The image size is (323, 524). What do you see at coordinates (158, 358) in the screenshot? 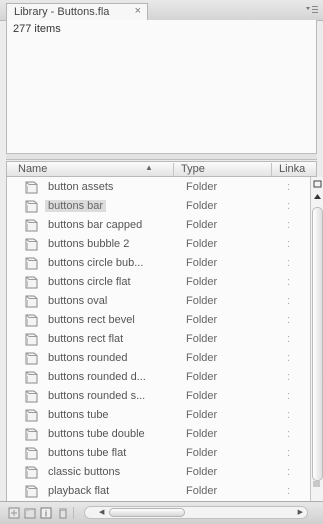
I see `list-item: buttons rounded Folder:` at bounding box center [158, 358].